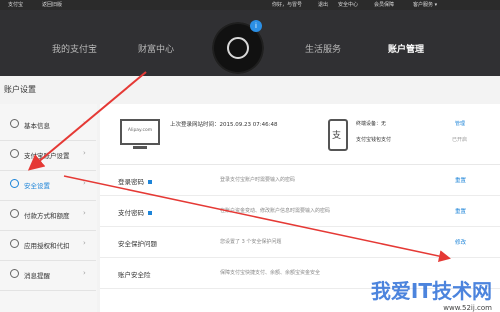 The width and height of the screenshot is (500, 312). Describe the element at coordinates (270, 273) in the screenshot. I see `row-description: 保障支付宝快捷支付、余额、余额宝资金安全` at that location.